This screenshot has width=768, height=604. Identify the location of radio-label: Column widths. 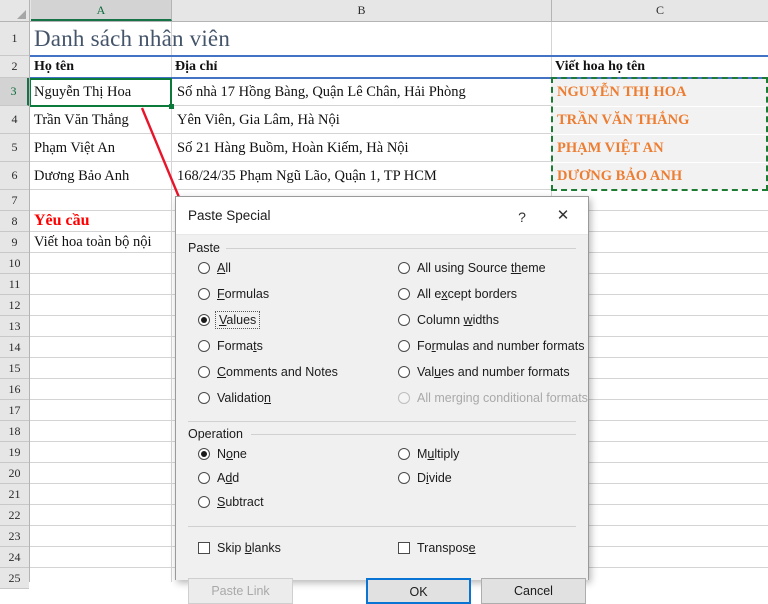
(458, 320).